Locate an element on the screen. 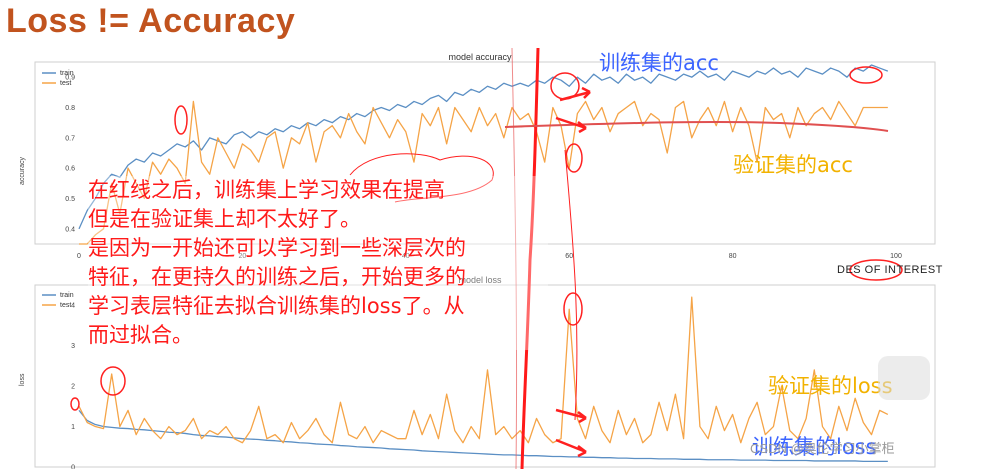 The width and height of the screenshot is (982, 469). val-loss-annotation: 验证集的loss is located at coordinates (830, 386).